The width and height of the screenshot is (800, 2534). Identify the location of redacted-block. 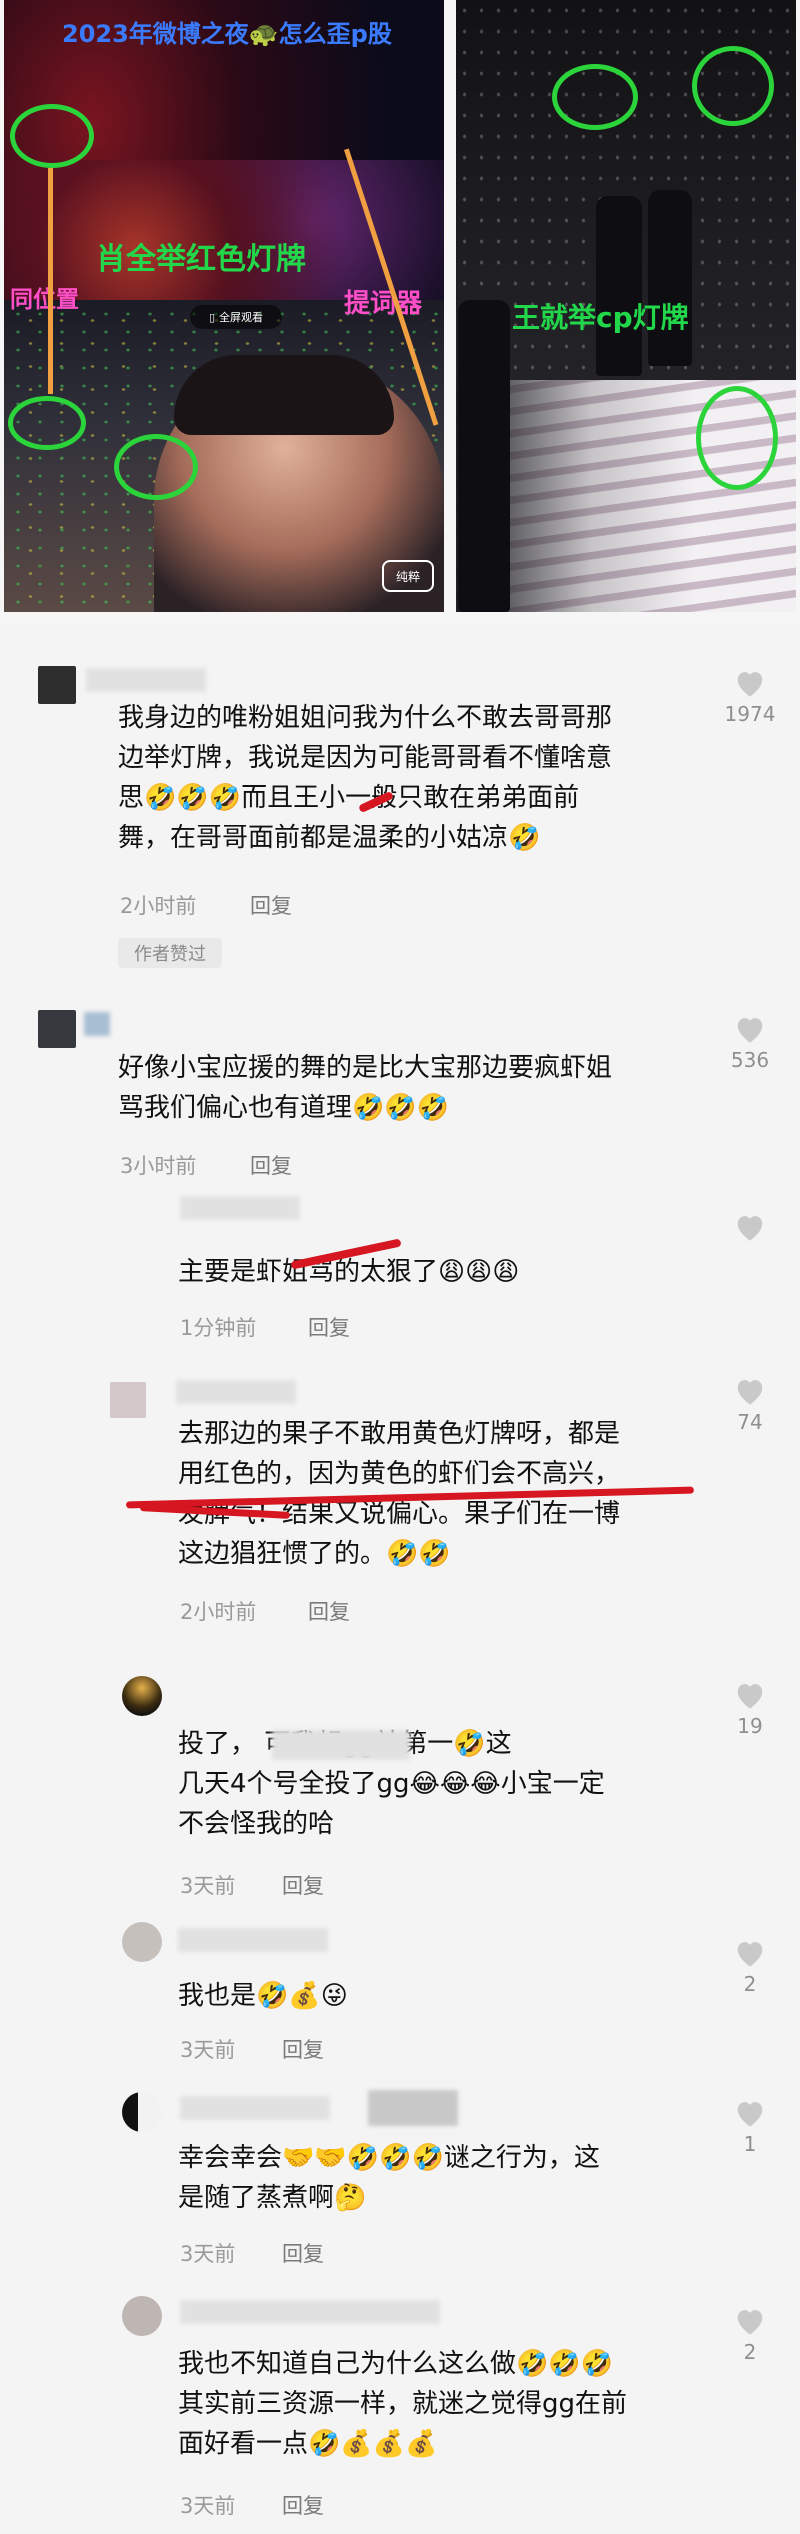
(413, 2108).